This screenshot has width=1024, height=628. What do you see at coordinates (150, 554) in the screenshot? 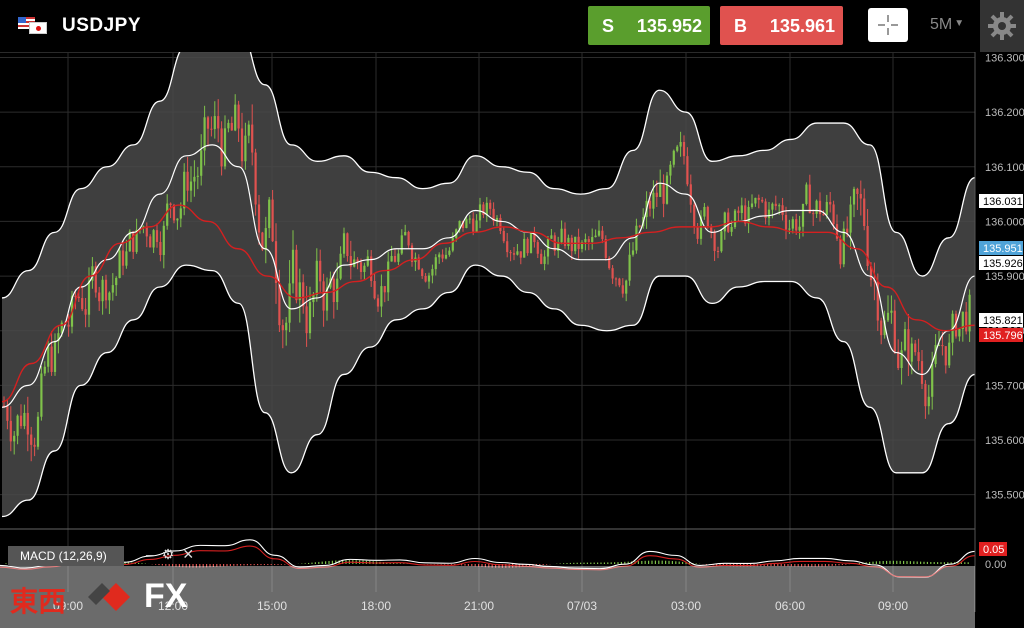
I see `indicator-hide-icon: –` at bounding box center [150, 554].